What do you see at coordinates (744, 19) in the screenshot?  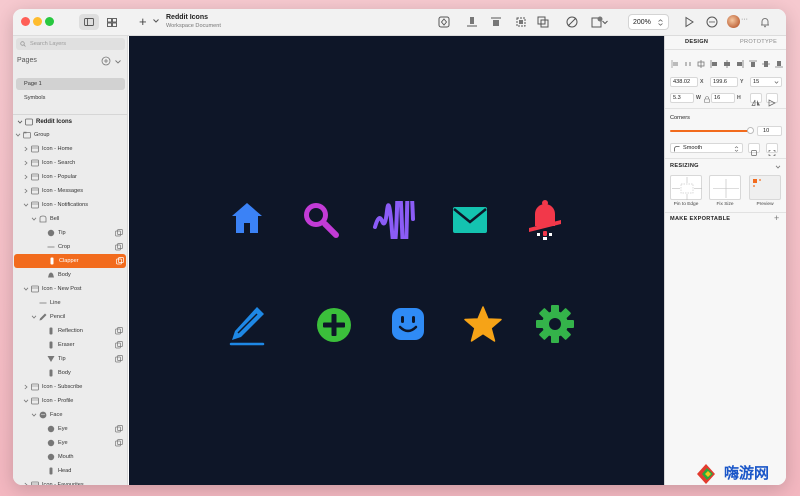 I see `more-collaborators: ···` at bounding box center [744, 19].